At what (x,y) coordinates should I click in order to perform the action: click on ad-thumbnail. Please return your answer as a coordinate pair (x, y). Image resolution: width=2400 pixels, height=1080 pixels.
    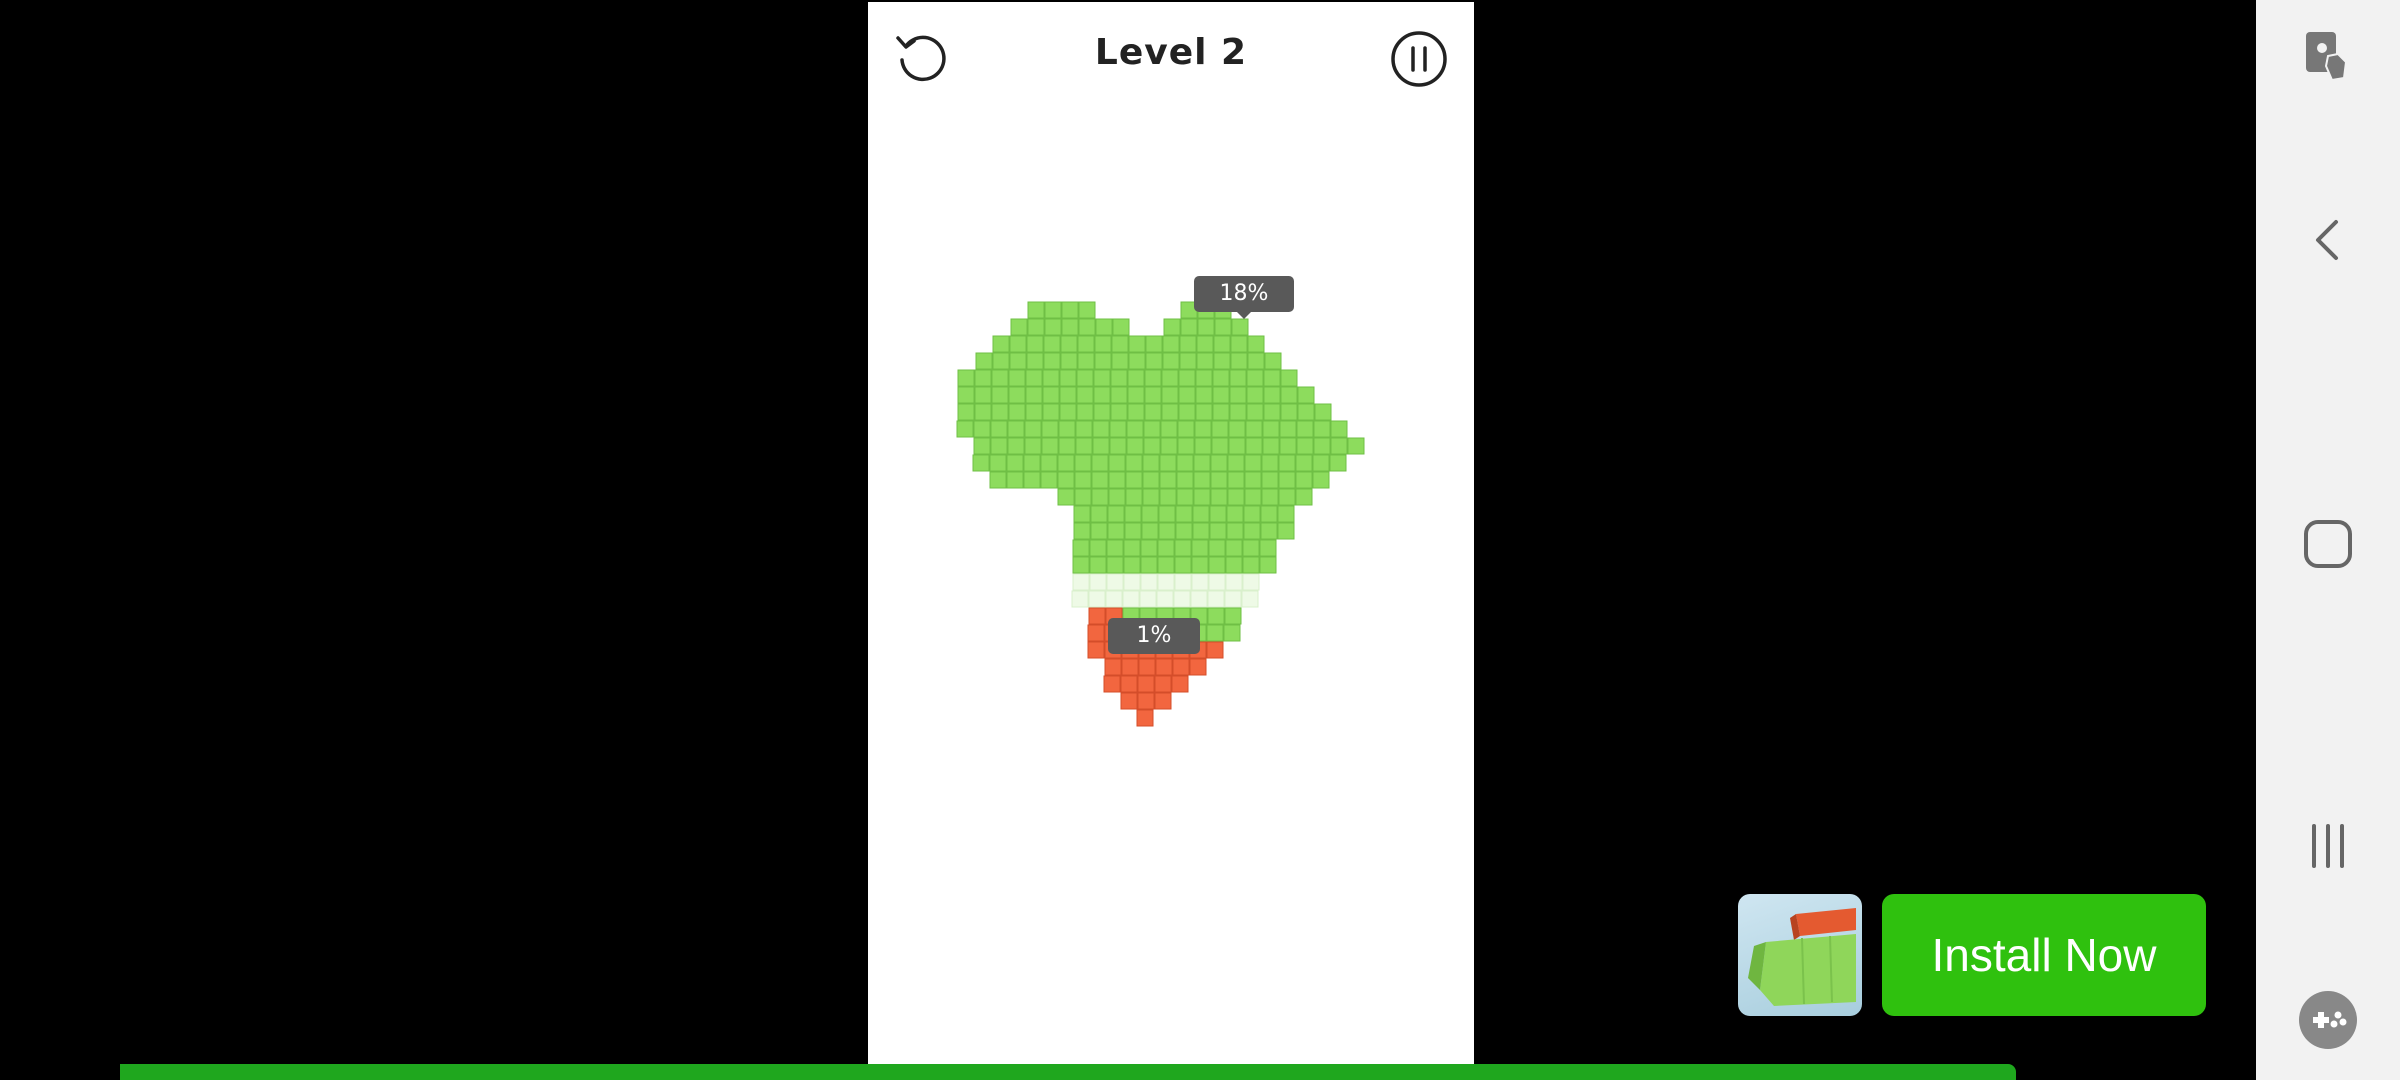
    Looking at the image, I should click on (1800, 955).